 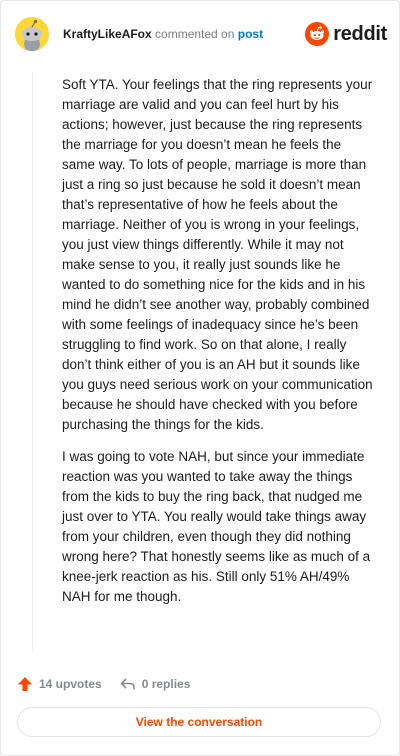 What do you see at coordinates (112, 684) in the screenshot?
I see `comment-actions: 14 upvotes 0 replies` at bounding box center [112, 684].